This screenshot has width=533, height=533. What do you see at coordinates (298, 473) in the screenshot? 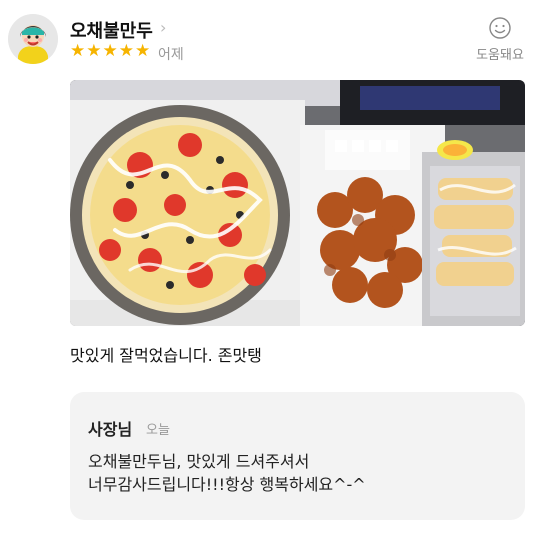
I see `reply-text: 오채불만두님, 맛있게 드셔주셔서 너무감사드립니다!!!항상 행복하세요^-^` at bounding box center [298, 473].